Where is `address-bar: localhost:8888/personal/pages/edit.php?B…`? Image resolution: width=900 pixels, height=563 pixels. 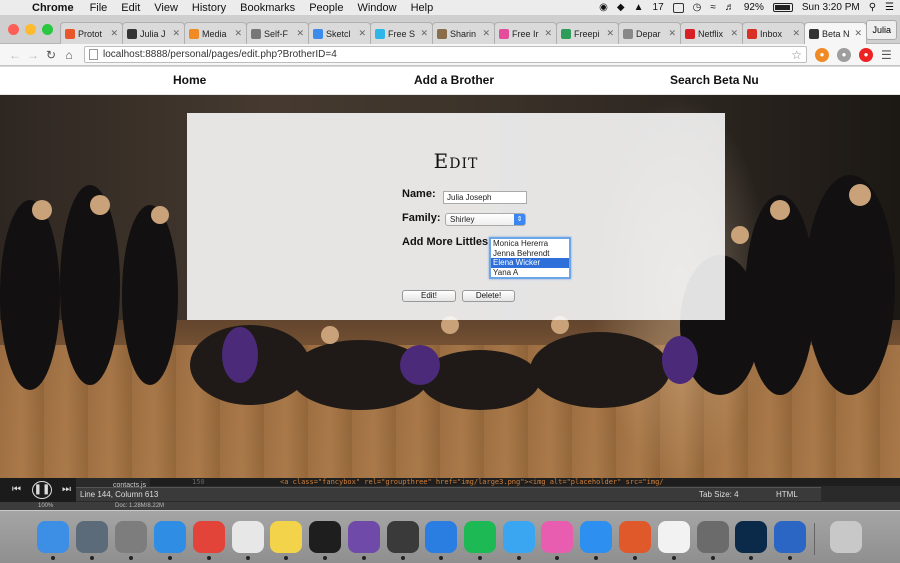
address-bar: localhost:8888/personal/pages/edit.php?B… is located at coordinates (445, 54).